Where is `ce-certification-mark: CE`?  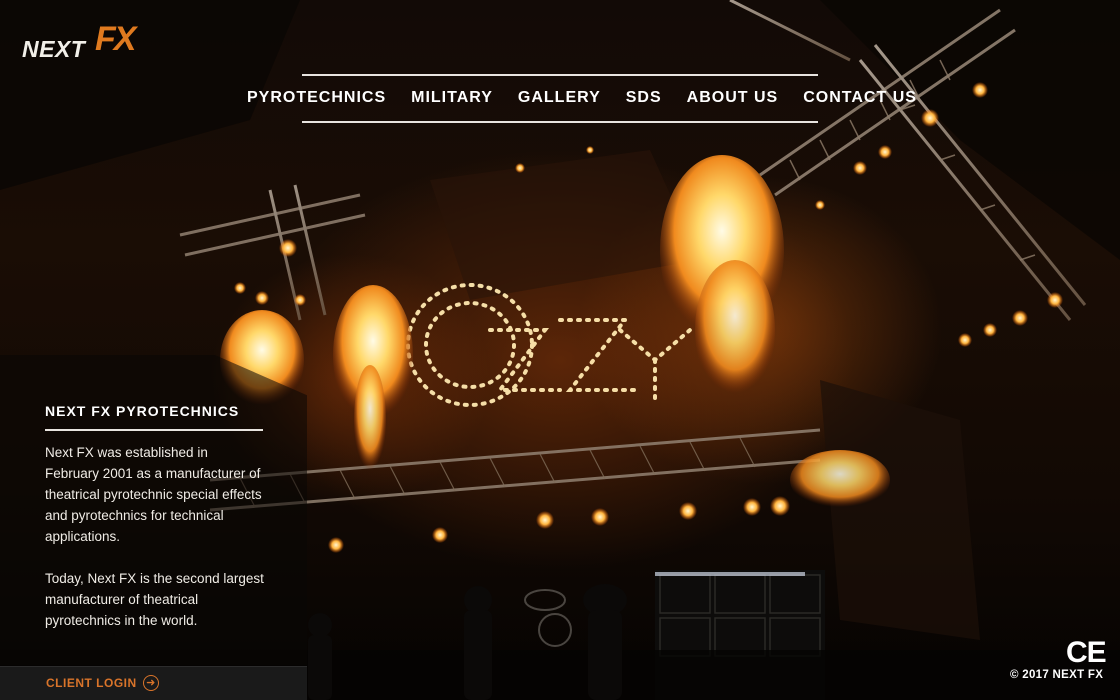
ce-certification-mark: CE is located at coordinates (1086, 652).